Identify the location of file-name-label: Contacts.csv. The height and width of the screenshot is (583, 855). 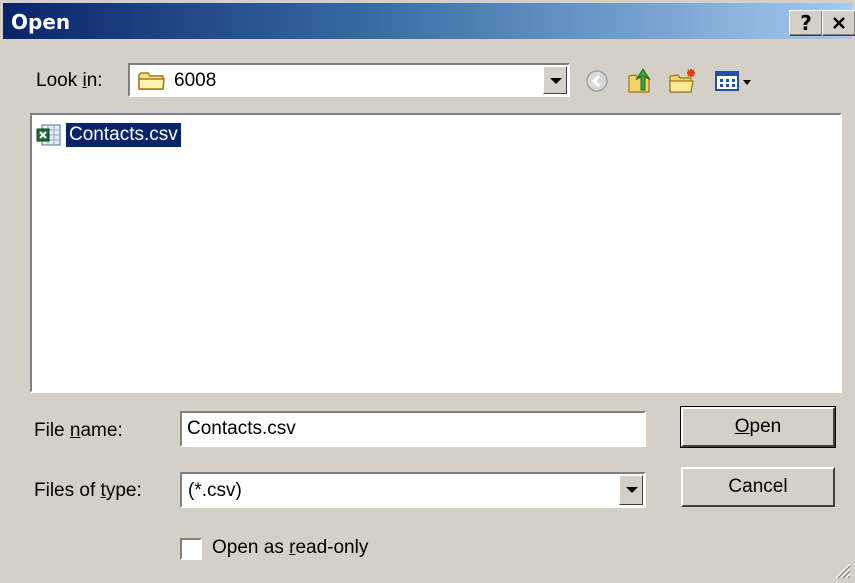
(123, 135).